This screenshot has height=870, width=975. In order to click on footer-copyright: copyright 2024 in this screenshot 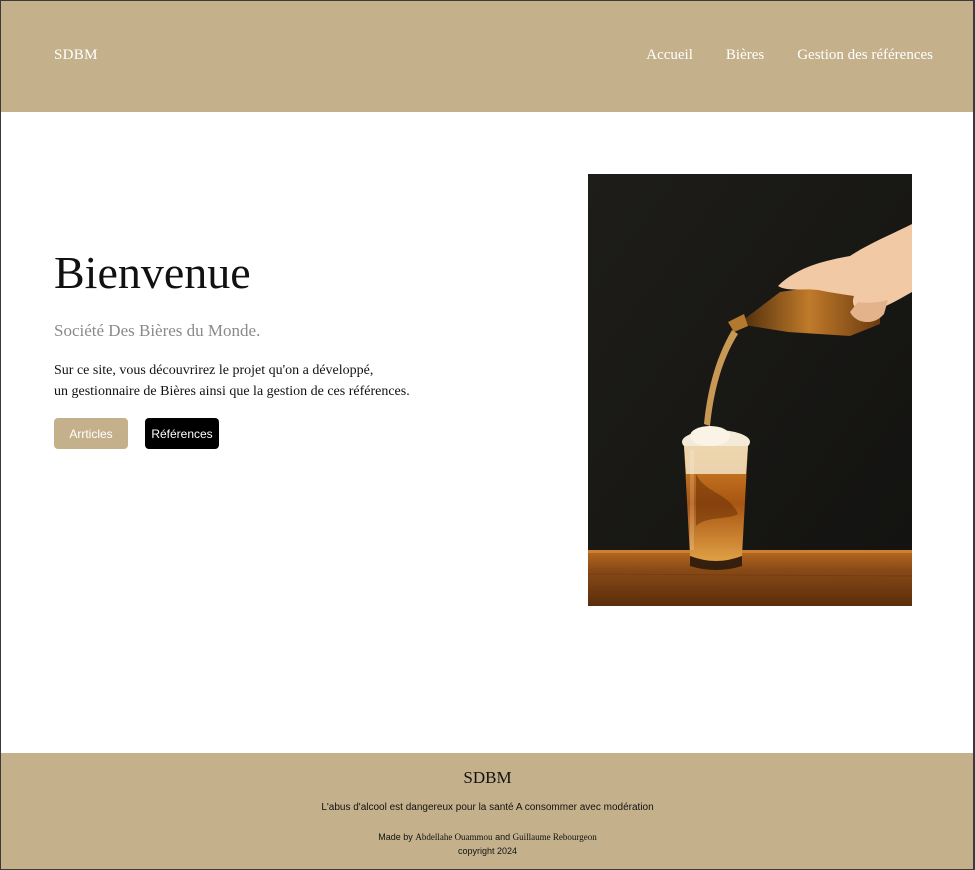, I will do `click(487, 851)`.